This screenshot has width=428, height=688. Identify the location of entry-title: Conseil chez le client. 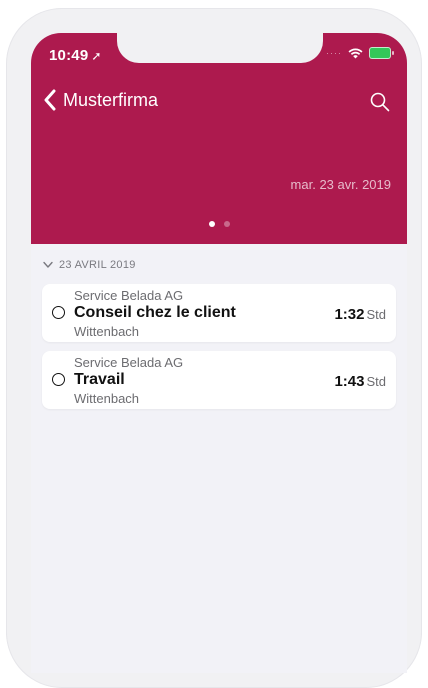
(155, 312).